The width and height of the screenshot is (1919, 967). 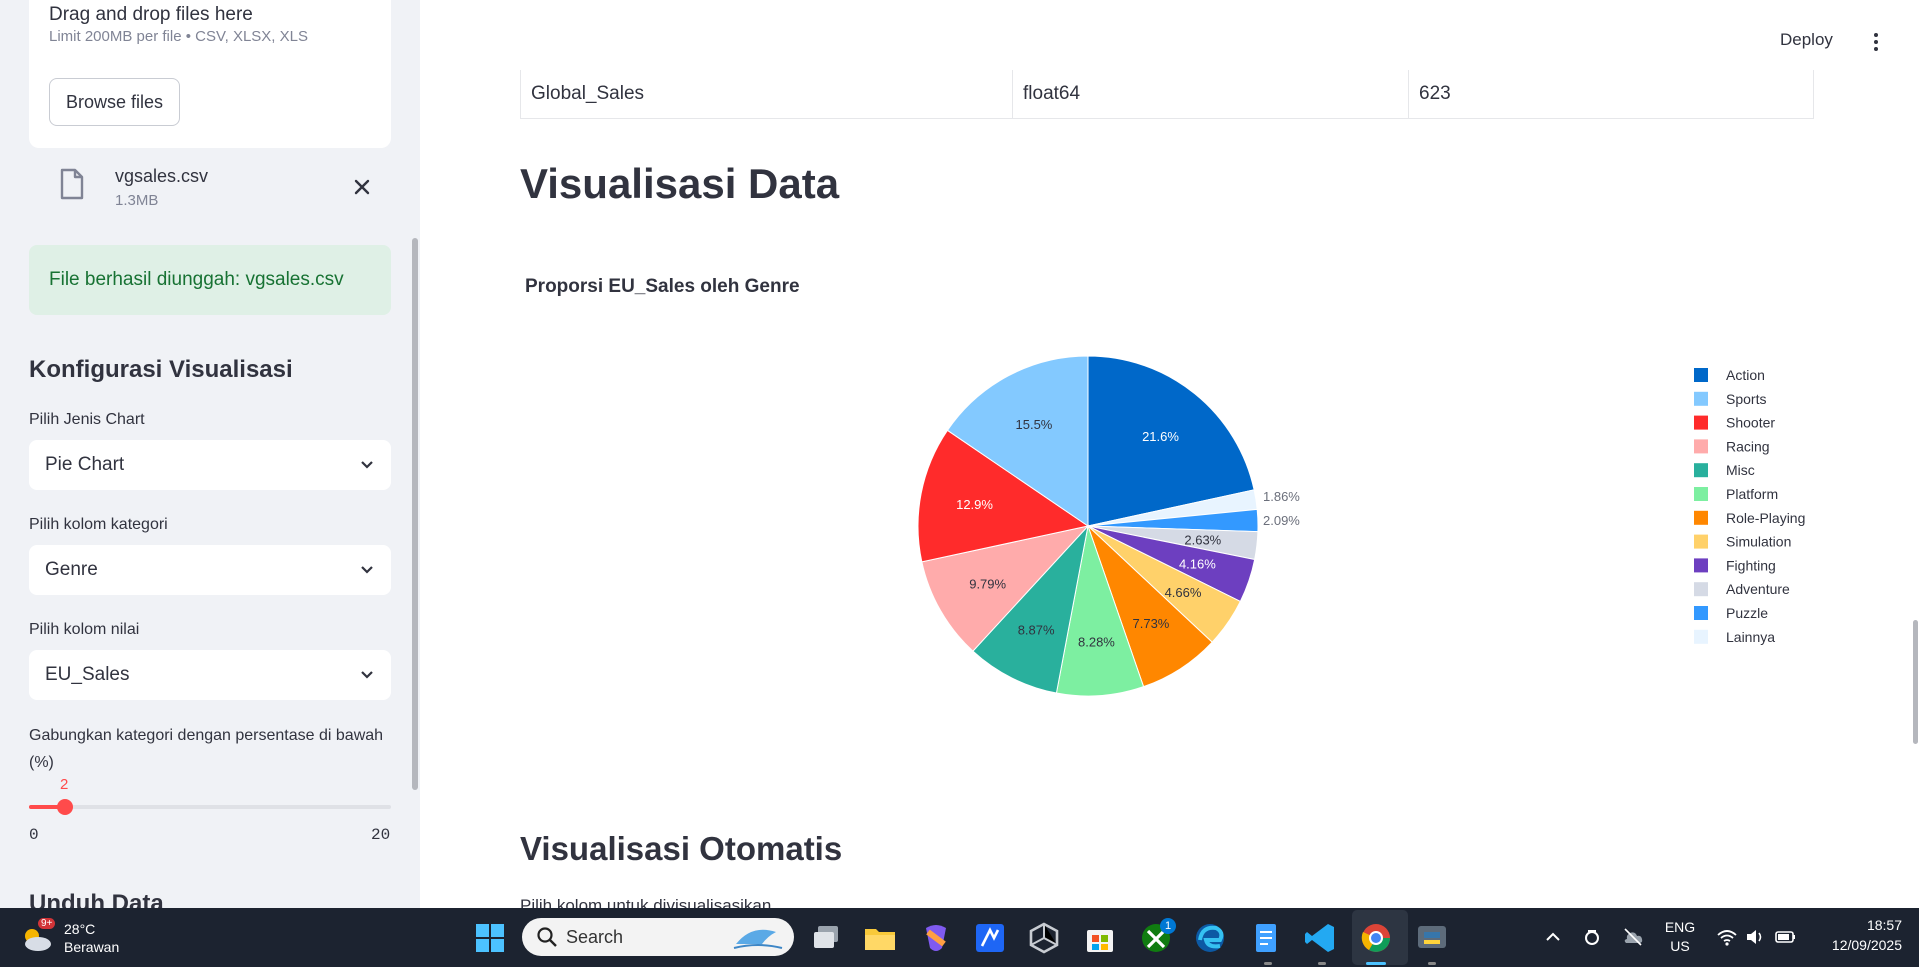 What do you see at coordinates (65, 807) in the screenshot?
I see `slider-thumb` at bounding box center [65, 807].